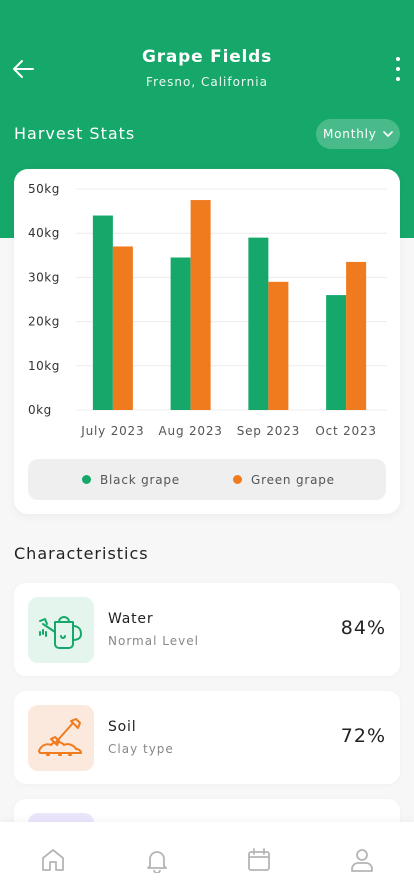 The image size is (414, 896). What do you see at coordinates (207, 737) in the screenshot?
I see `characteristic-card-soil: Soil Clay type 72%` at bounding box center [207, 737].